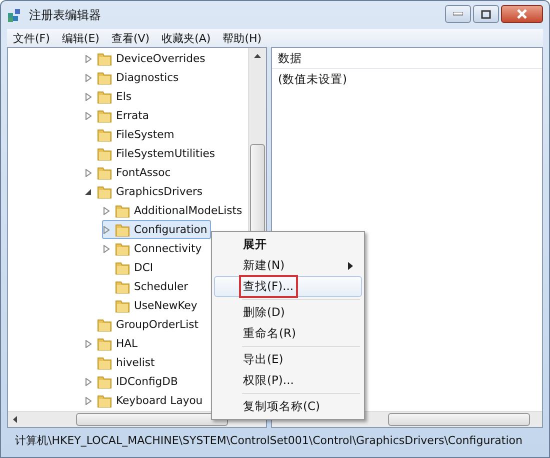 The image size is (550, 458). I want to click on close-button, so click(522, 14).